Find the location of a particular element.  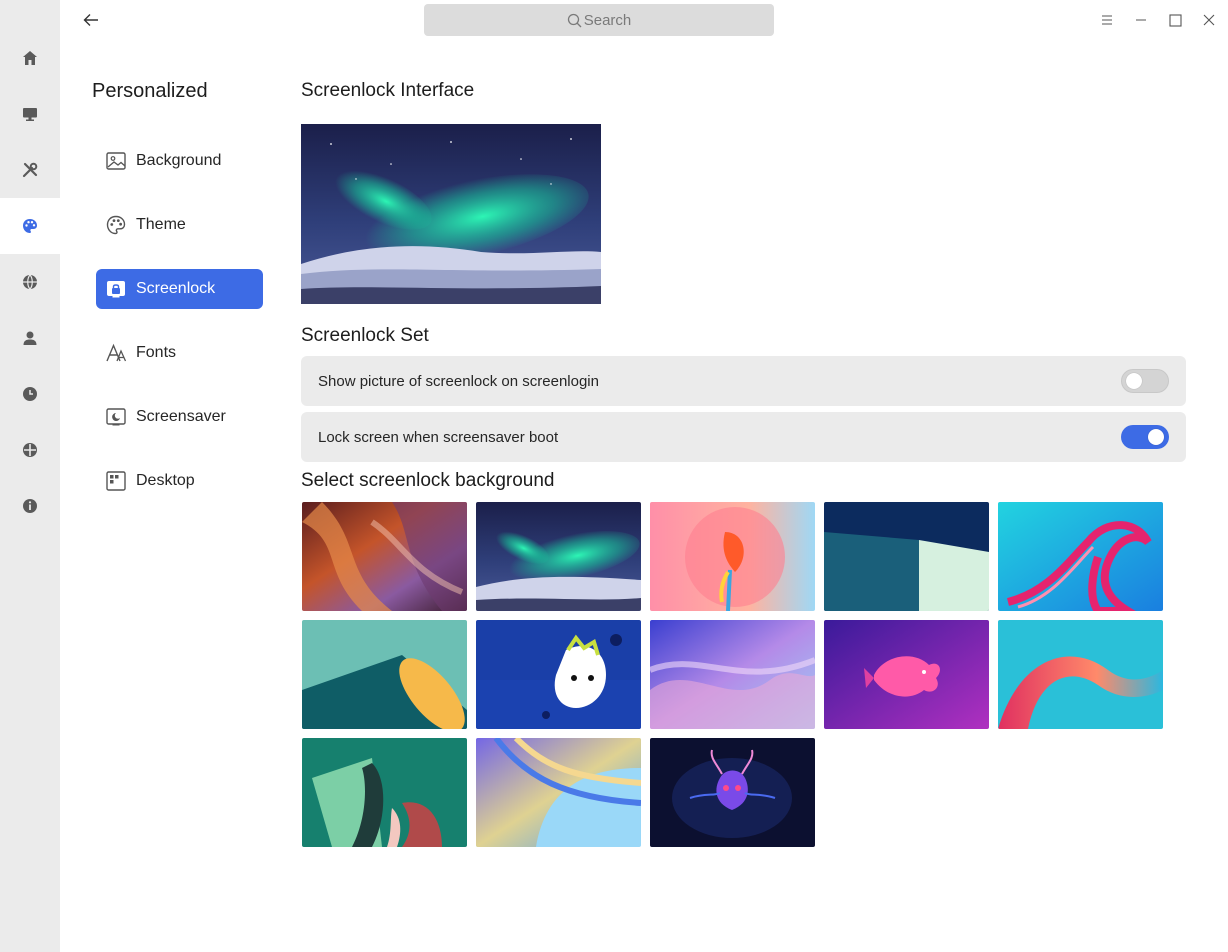

menu-button is located at coordinates (1107, 20).